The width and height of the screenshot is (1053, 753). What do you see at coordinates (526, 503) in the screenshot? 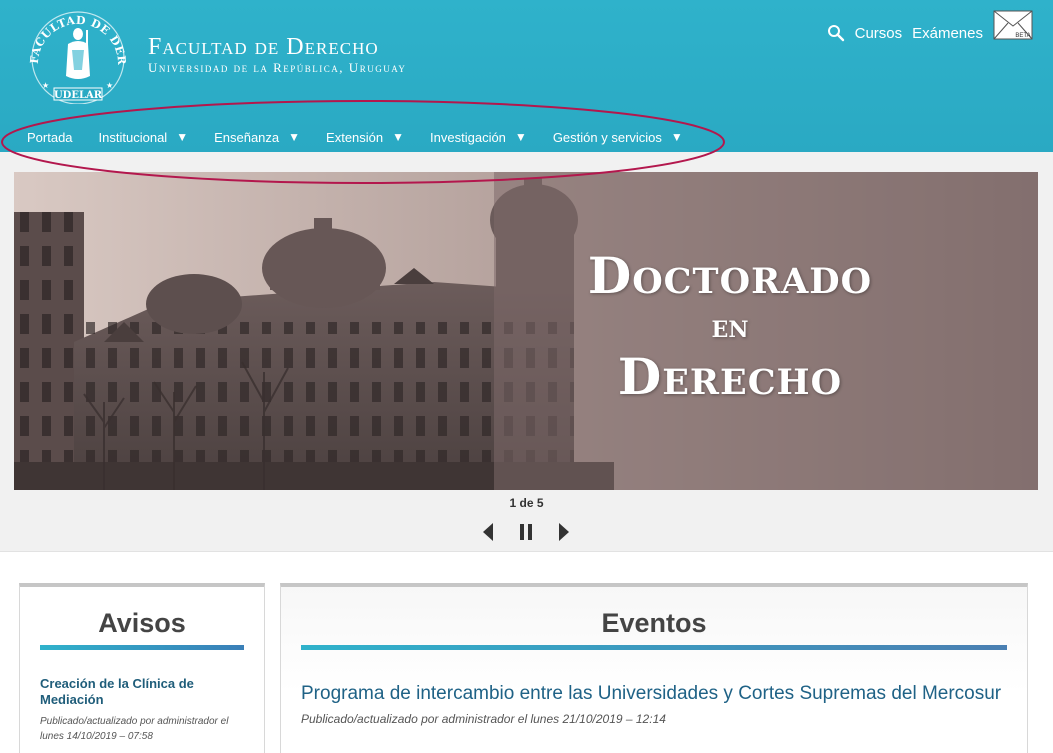
I see `slide-counter: 1 de 5` at bounding box center [526, 503].